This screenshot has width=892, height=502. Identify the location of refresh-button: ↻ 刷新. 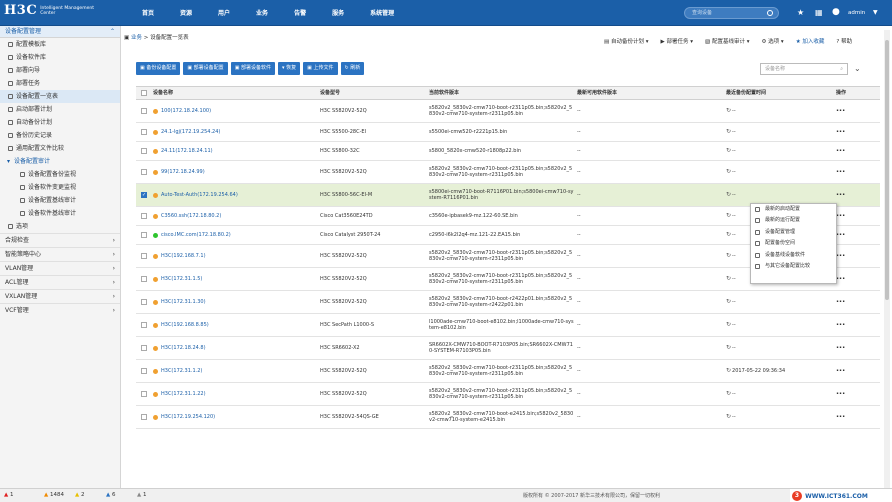
(352, 68).